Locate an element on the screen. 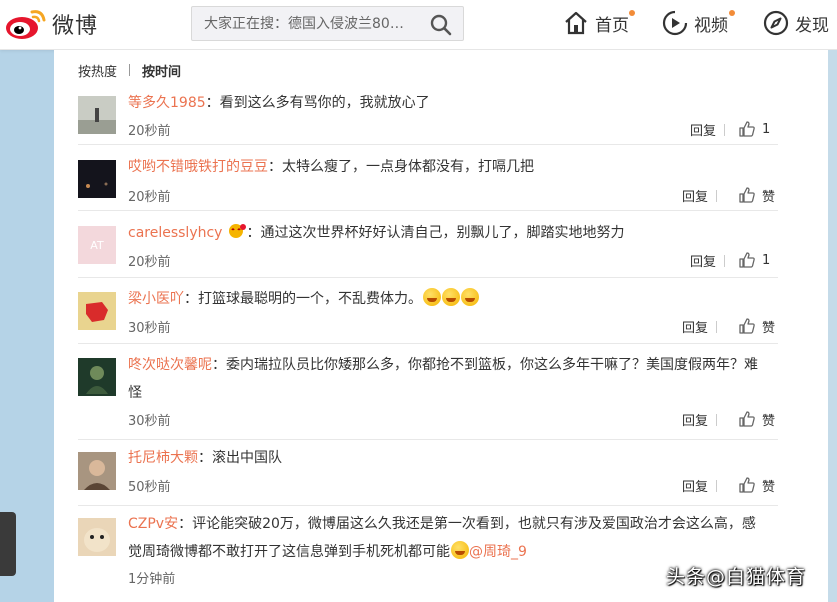 This screenshot has width=837, height=602. comment-username: 咚次哒次馨呢 is located at coordinates (170, 365).